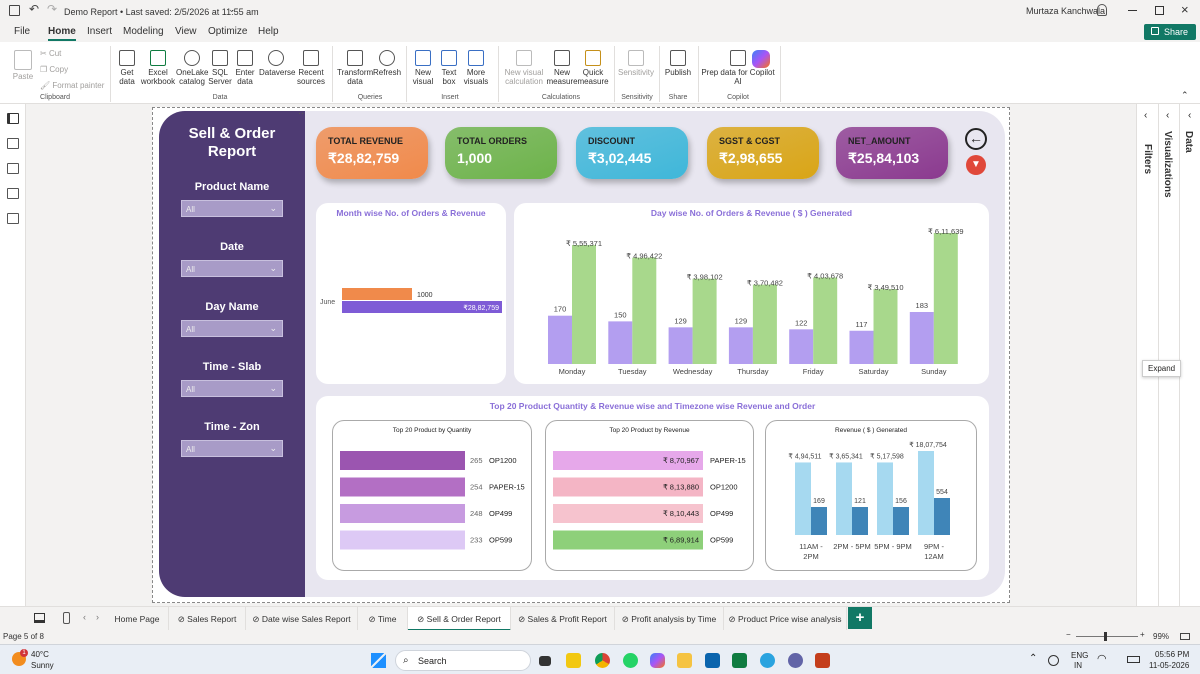 The width and height of the screenshot is (1200, 674). What do you see at coordinates (562, 68) in the screenshot?
I see `new-measure-button: New measure` at bounding box center [562, 68].